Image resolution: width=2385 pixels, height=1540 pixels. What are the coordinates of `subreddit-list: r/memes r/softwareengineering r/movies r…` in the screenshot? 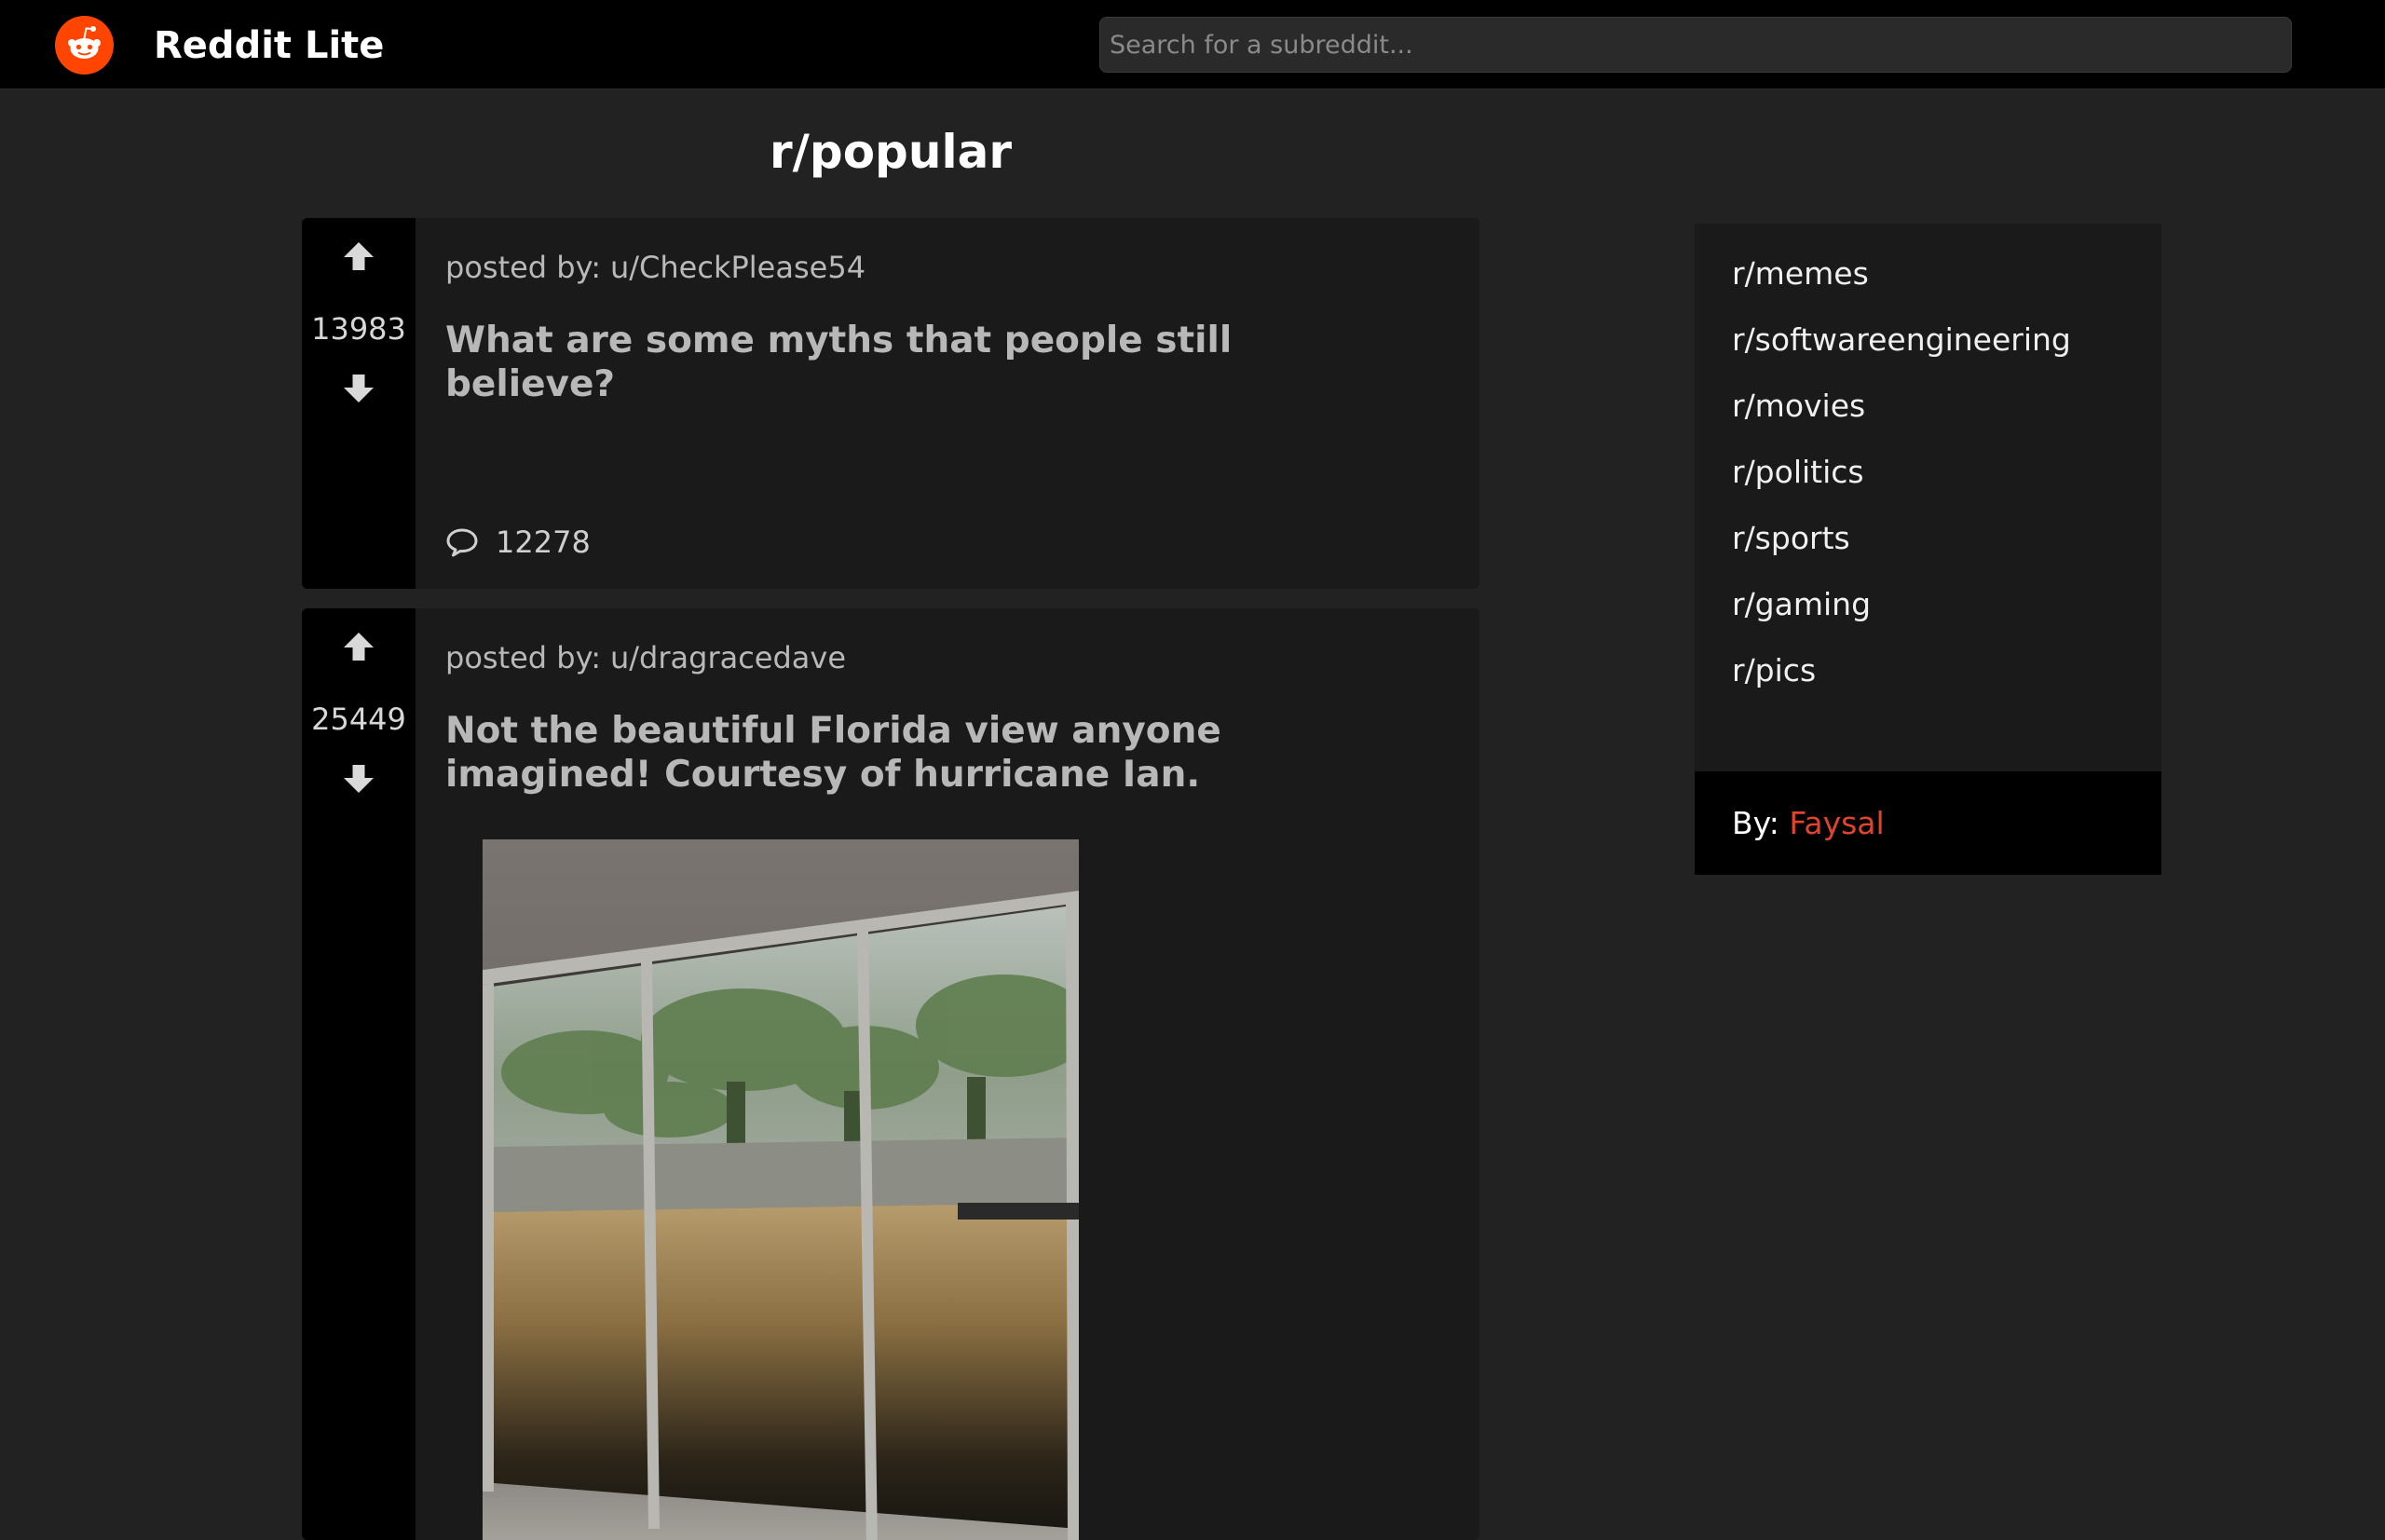 It's located at (1901, 486).